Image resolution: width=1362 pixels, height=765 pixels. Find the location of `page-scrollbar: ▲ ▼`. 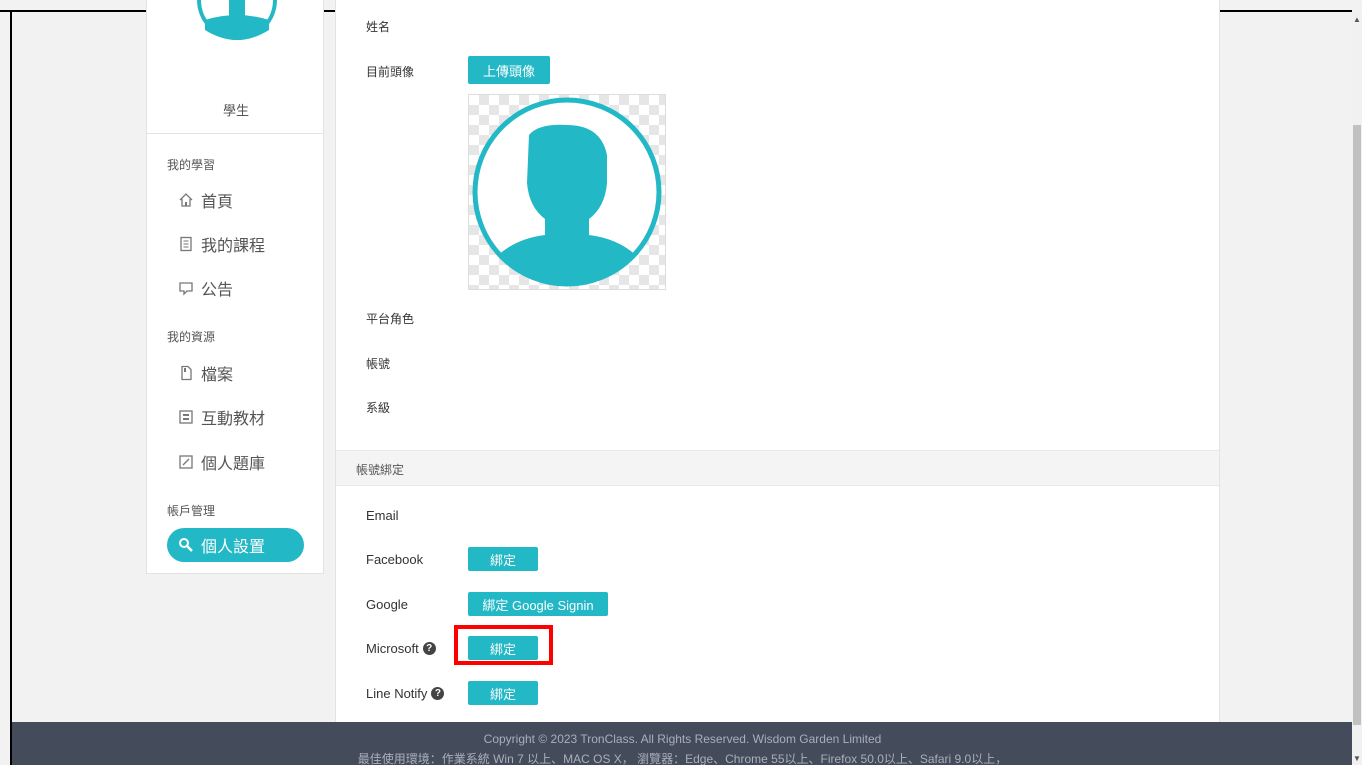

page-scrollbar: ▲ ▼ is located at coordinates (1357, 387).